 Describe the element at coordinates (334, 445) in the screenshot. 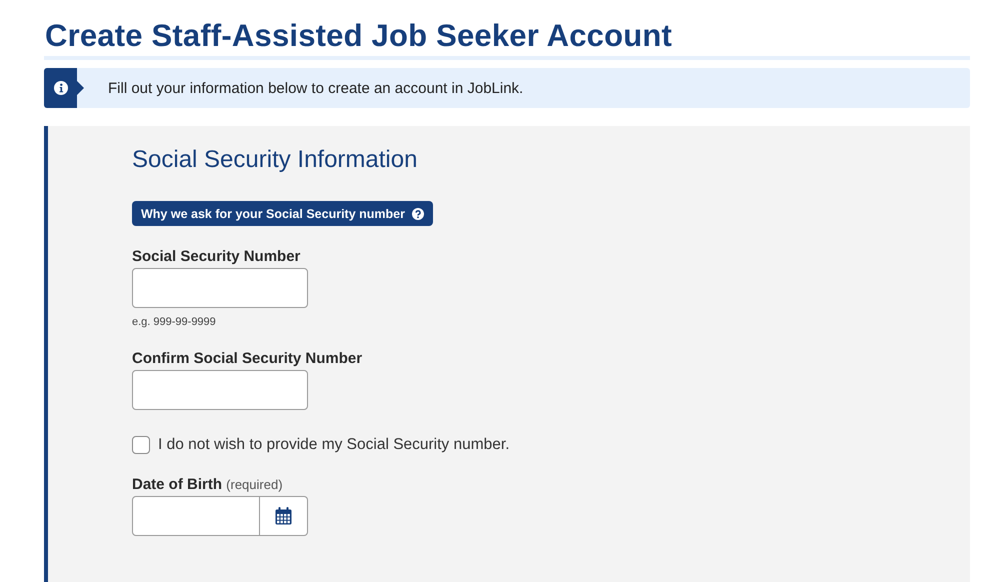

I see `checkbox-label: I do not wish to provide my Social Security number.` at that location.